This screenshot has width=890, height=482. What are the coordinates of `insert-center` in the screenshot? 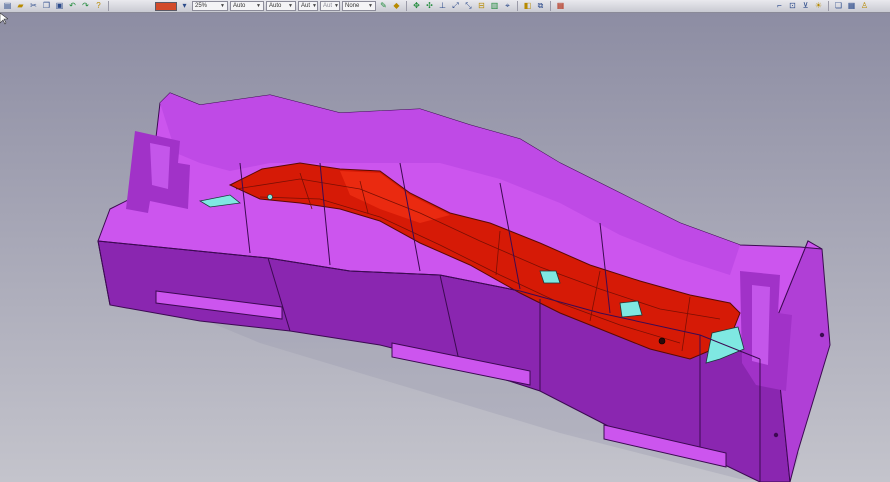 It's located at (550, 277).